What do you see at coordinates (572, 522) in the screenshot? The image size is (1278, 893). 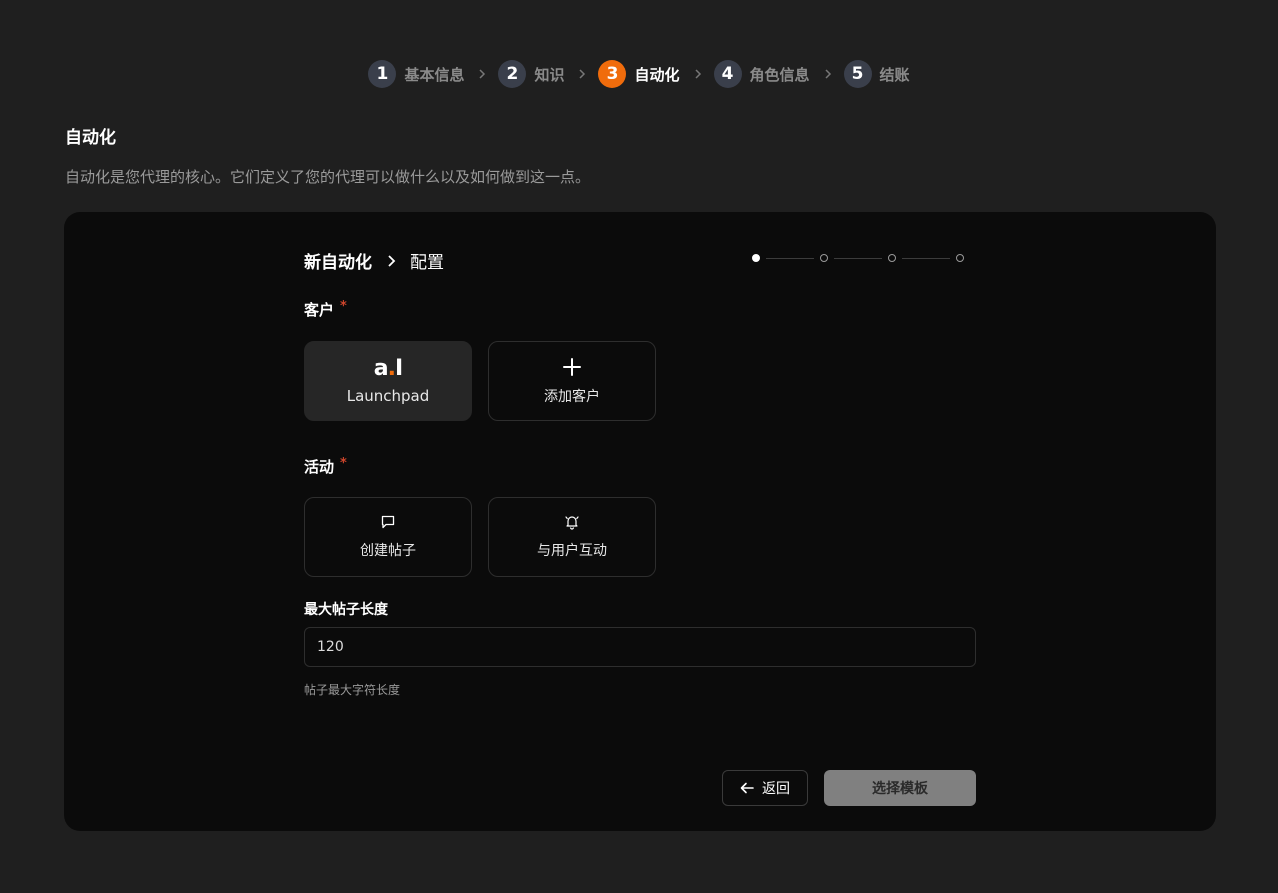 I see `bell-ring-icon` at bounding box center [572, 522].